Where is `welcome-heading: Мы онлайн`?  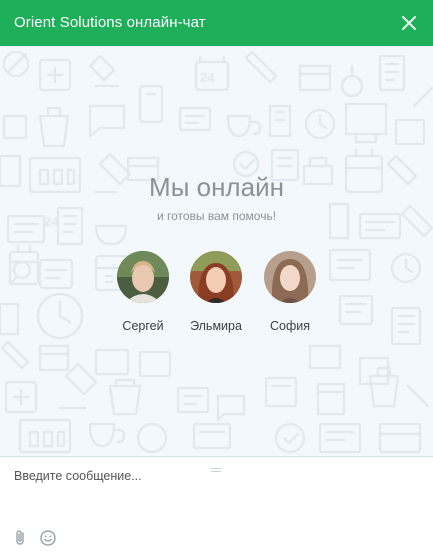 welcome-heading: Мы онлайн is located at coordinates (216, 187).